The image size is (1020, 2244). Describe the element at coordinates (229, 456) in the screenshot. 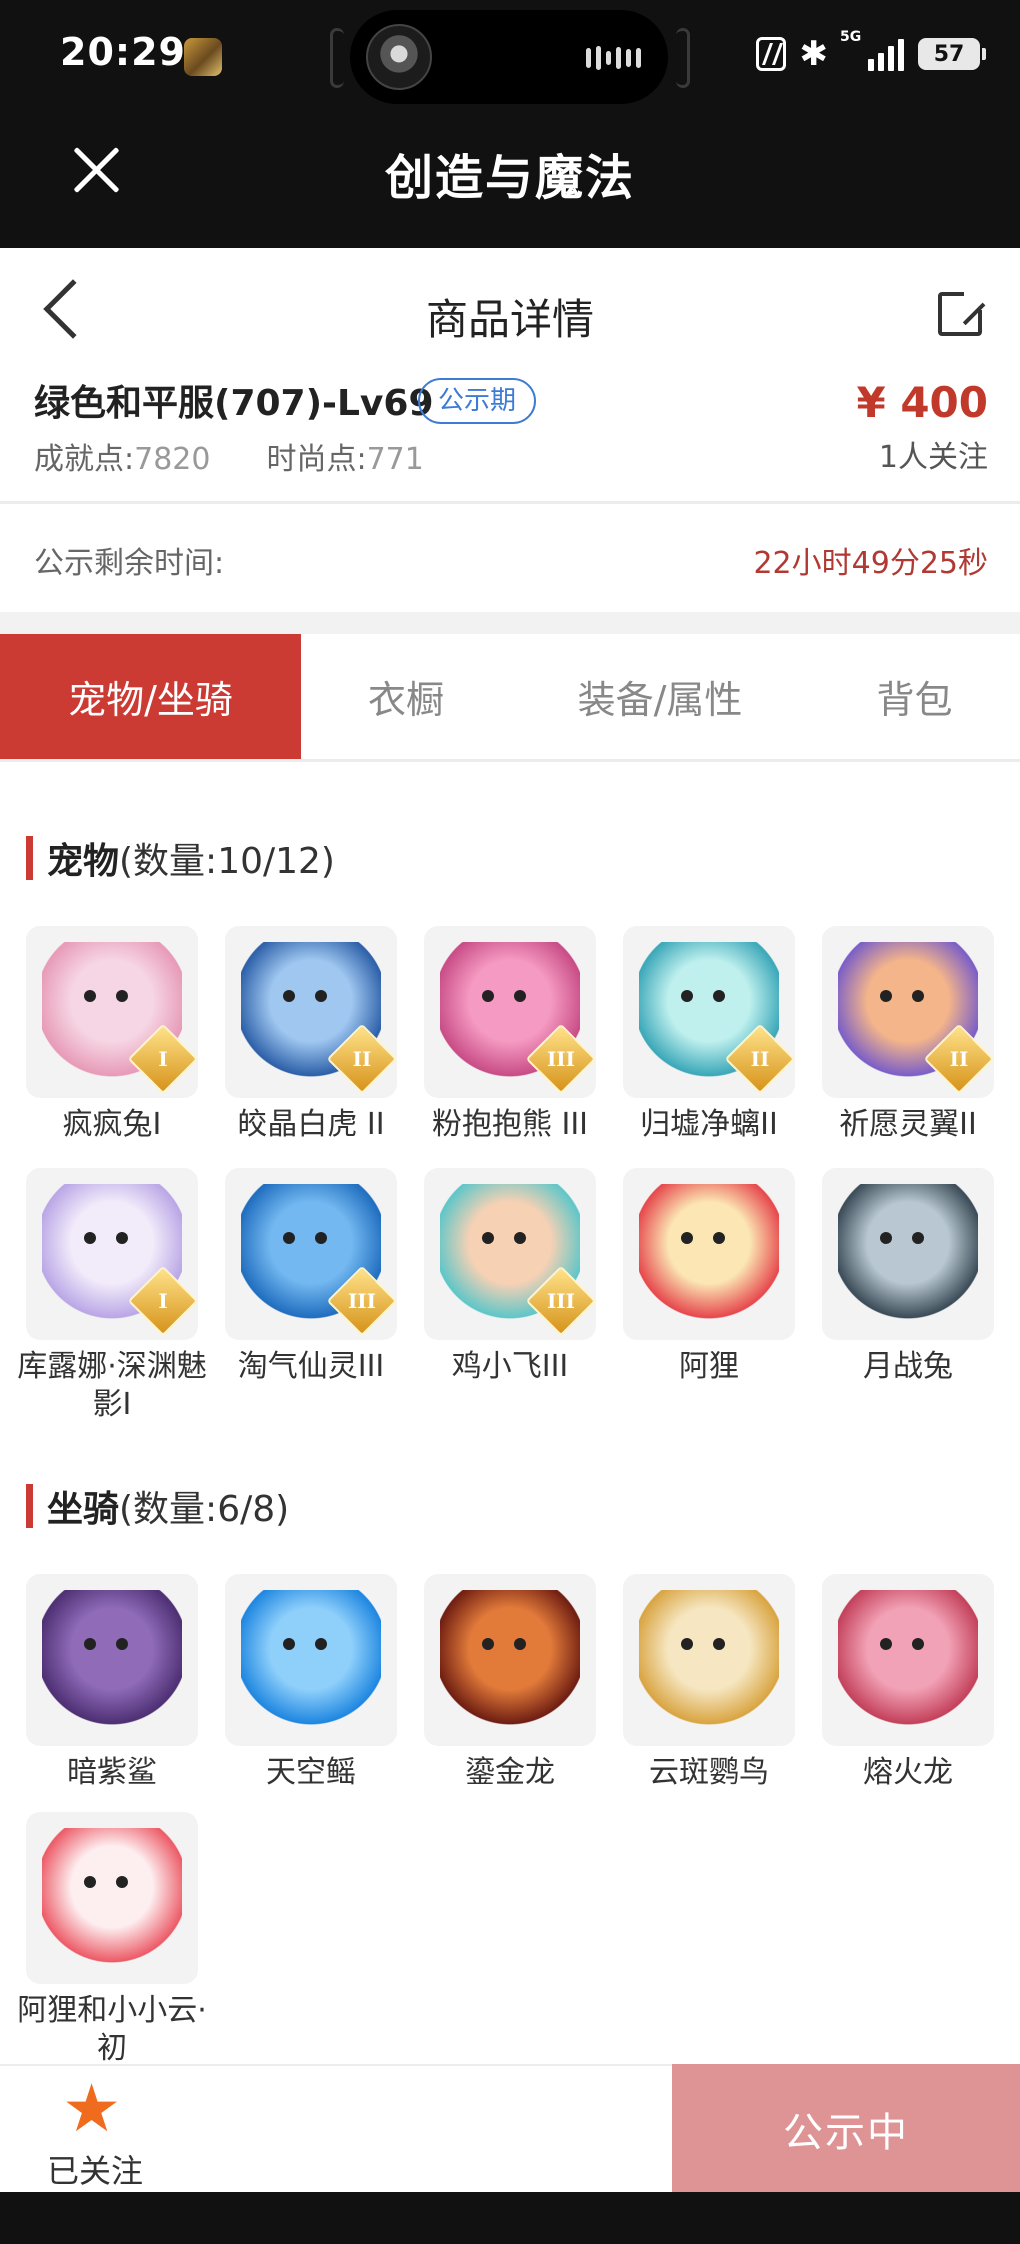

I see `product-stats: 成就点:7820 时尚点:771` at that location.